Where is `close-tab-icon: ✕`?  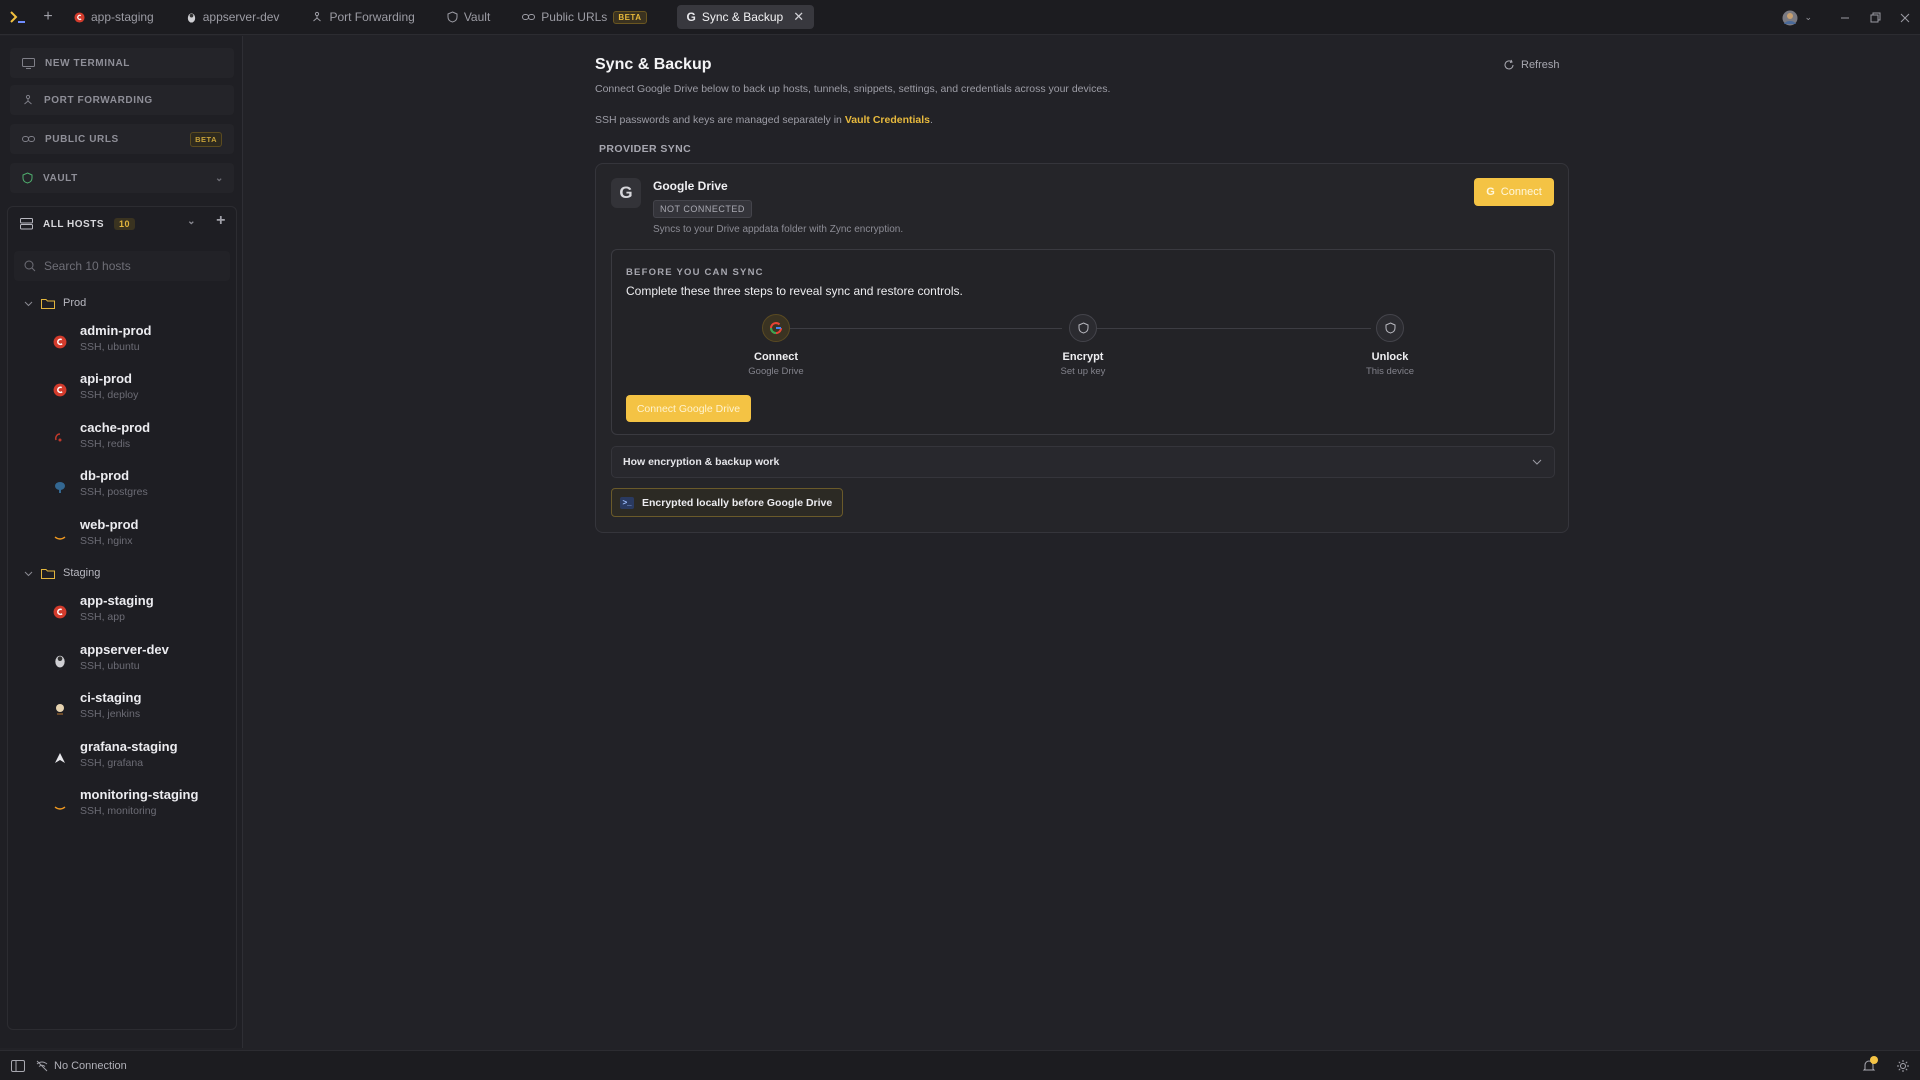
close-tab-icon: ✕ is located at coordinates (798, 17).